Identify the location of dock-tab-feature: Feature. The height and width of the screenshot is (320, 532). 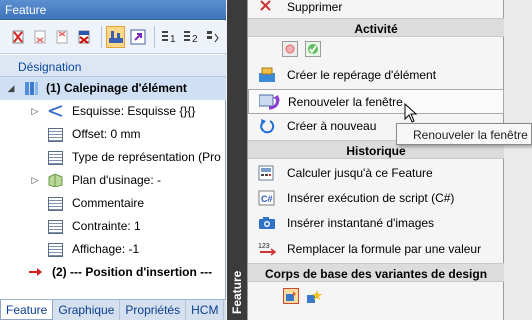
(237, 292).